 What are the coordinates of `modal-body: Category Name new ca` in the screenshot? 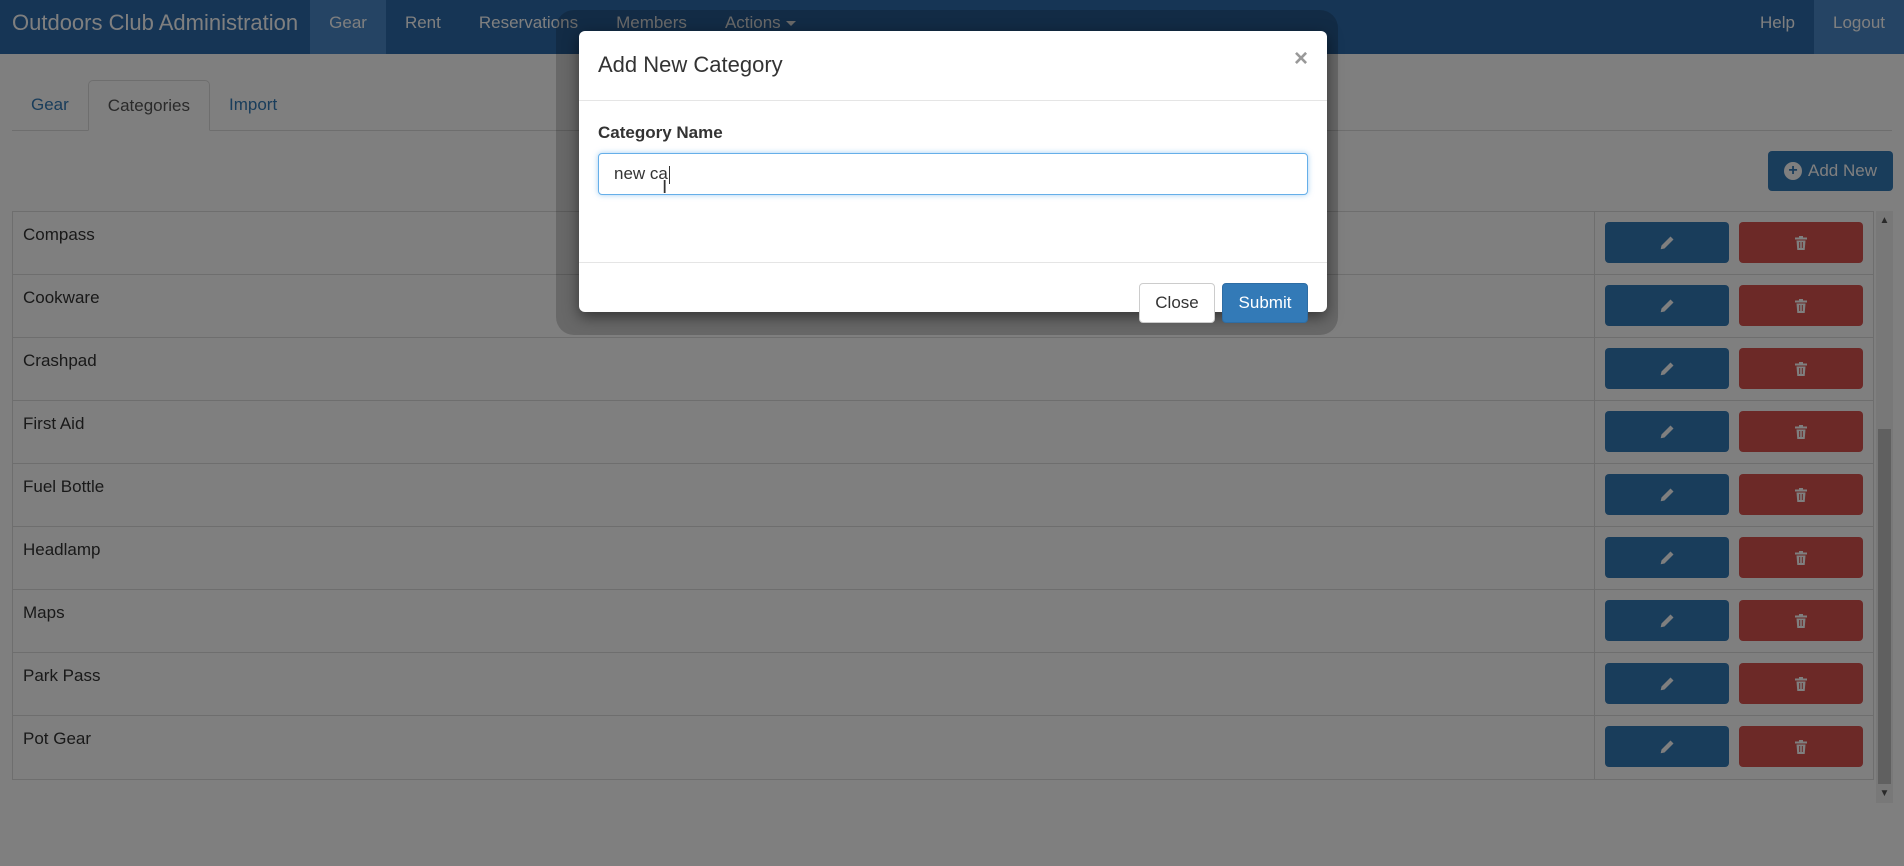 It's located at (953, 182).